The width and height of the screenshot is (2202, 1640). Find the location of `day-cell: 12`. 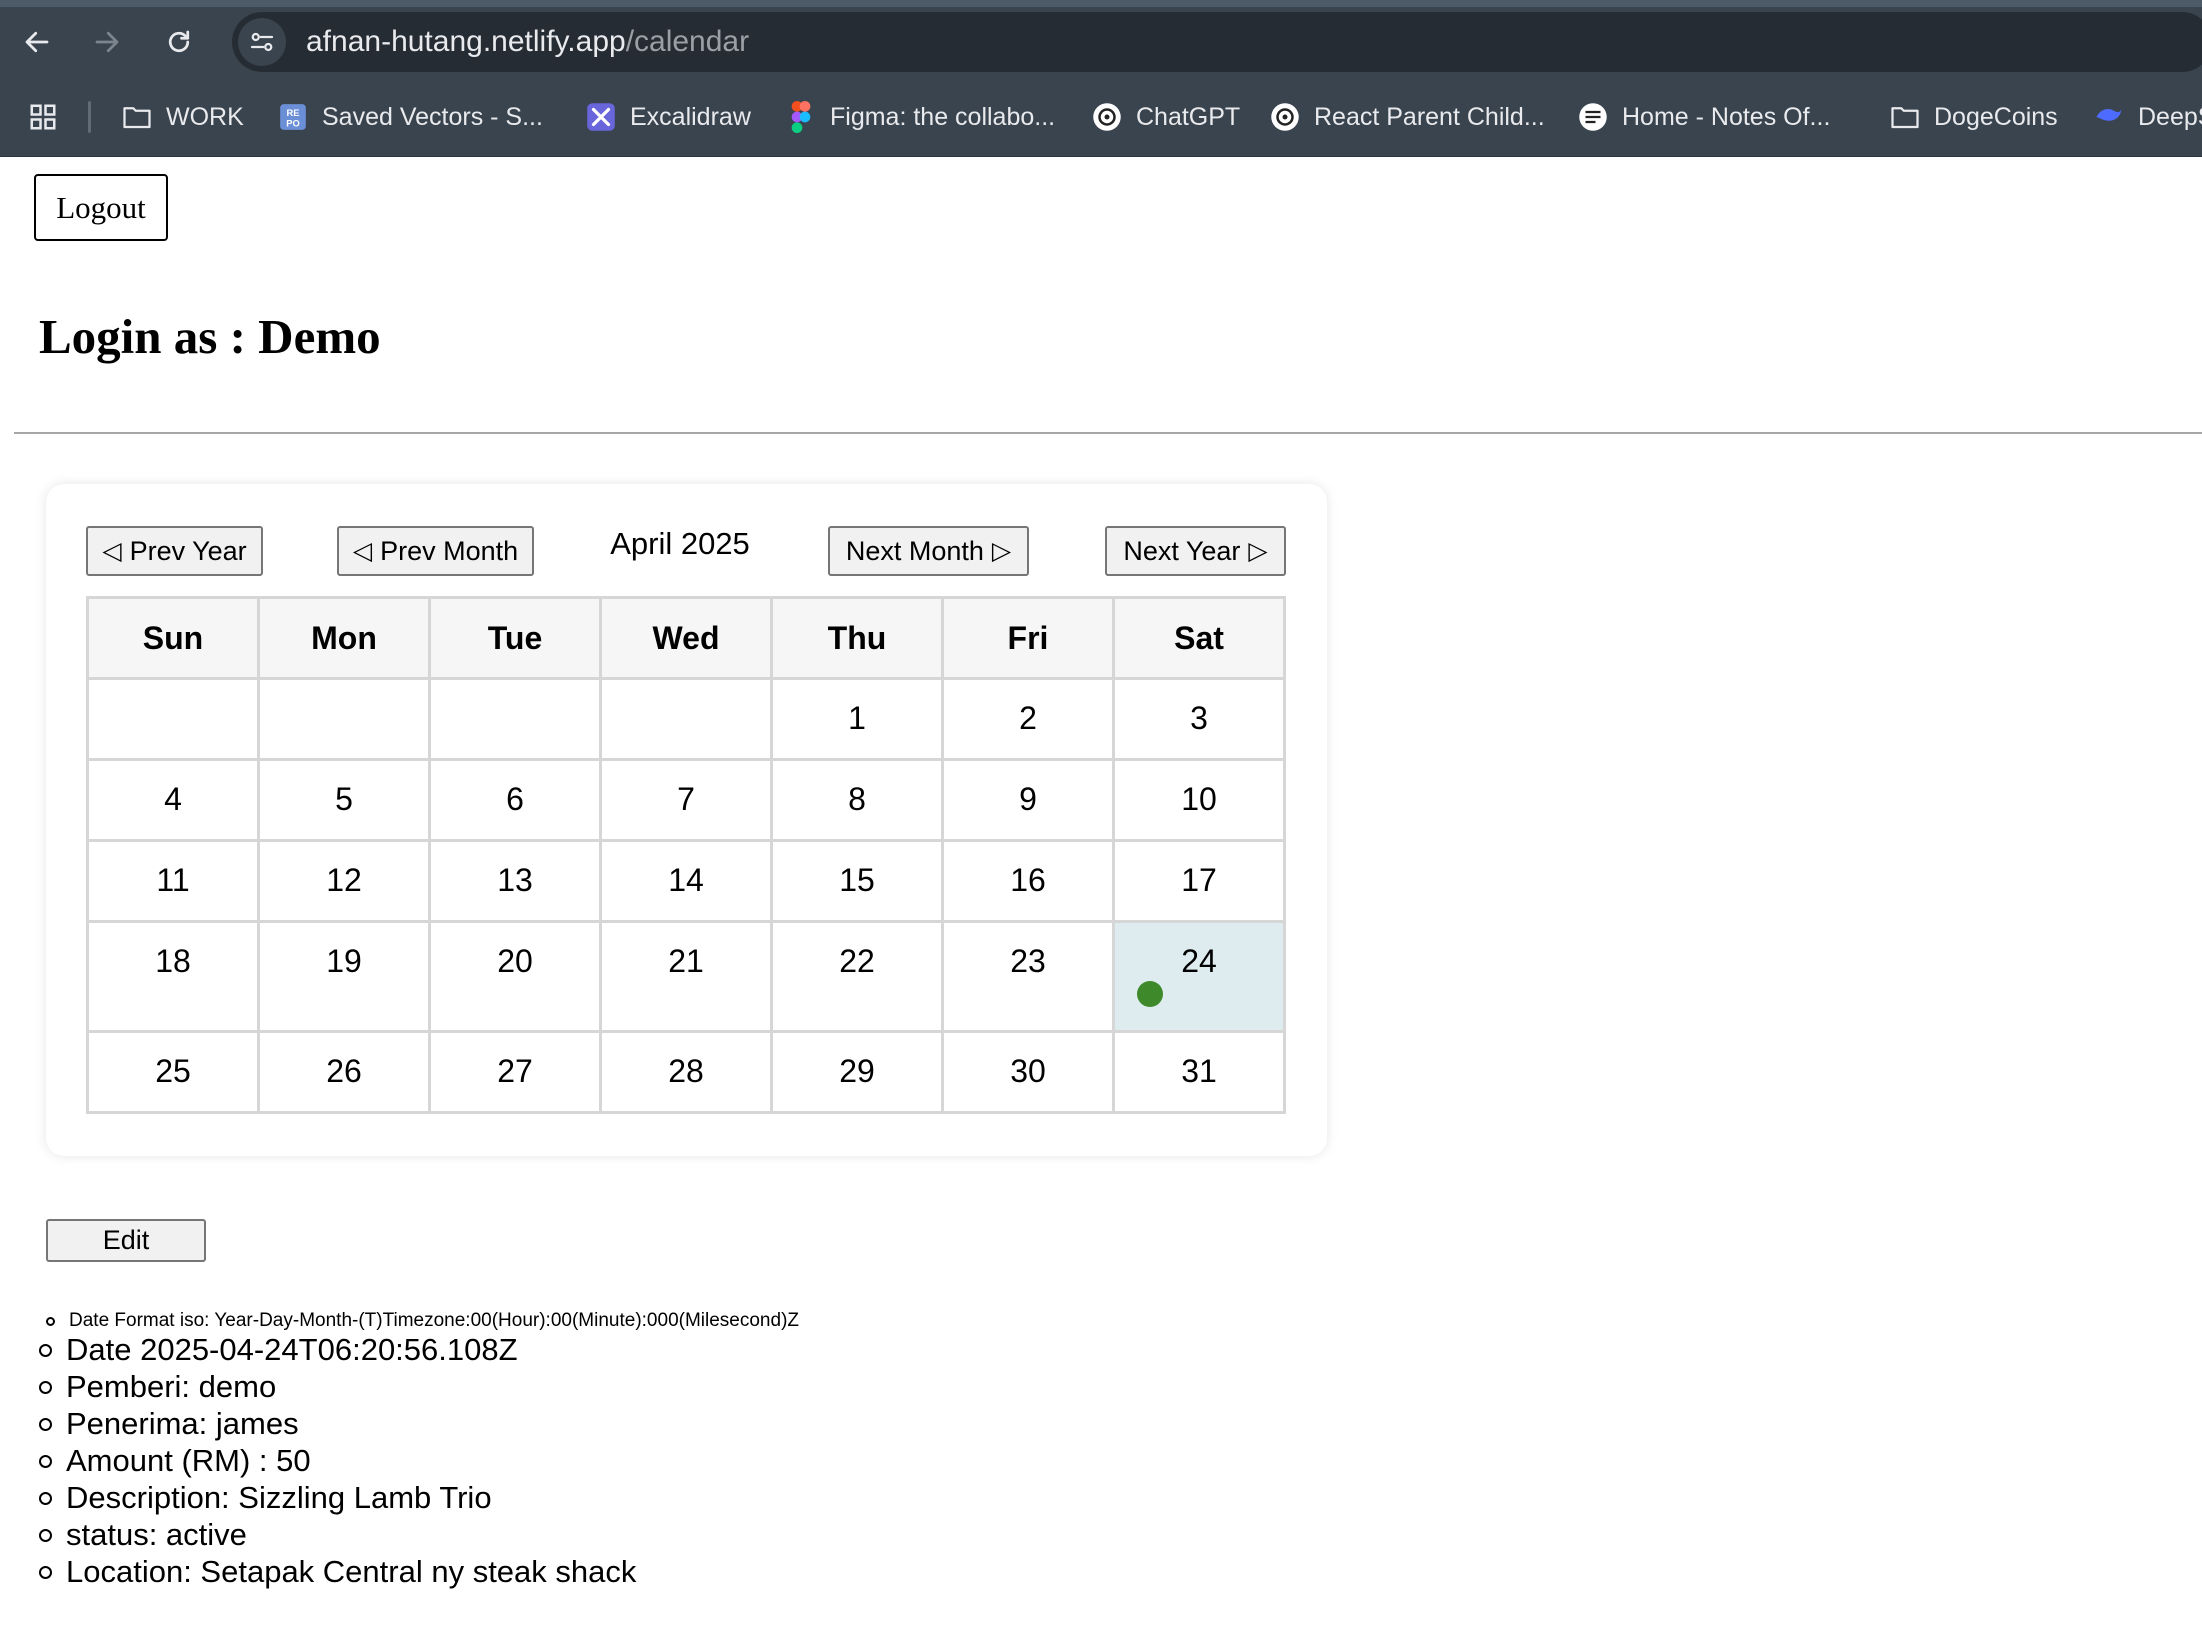

day-cell: 12 is located at coordinates (344, 881).